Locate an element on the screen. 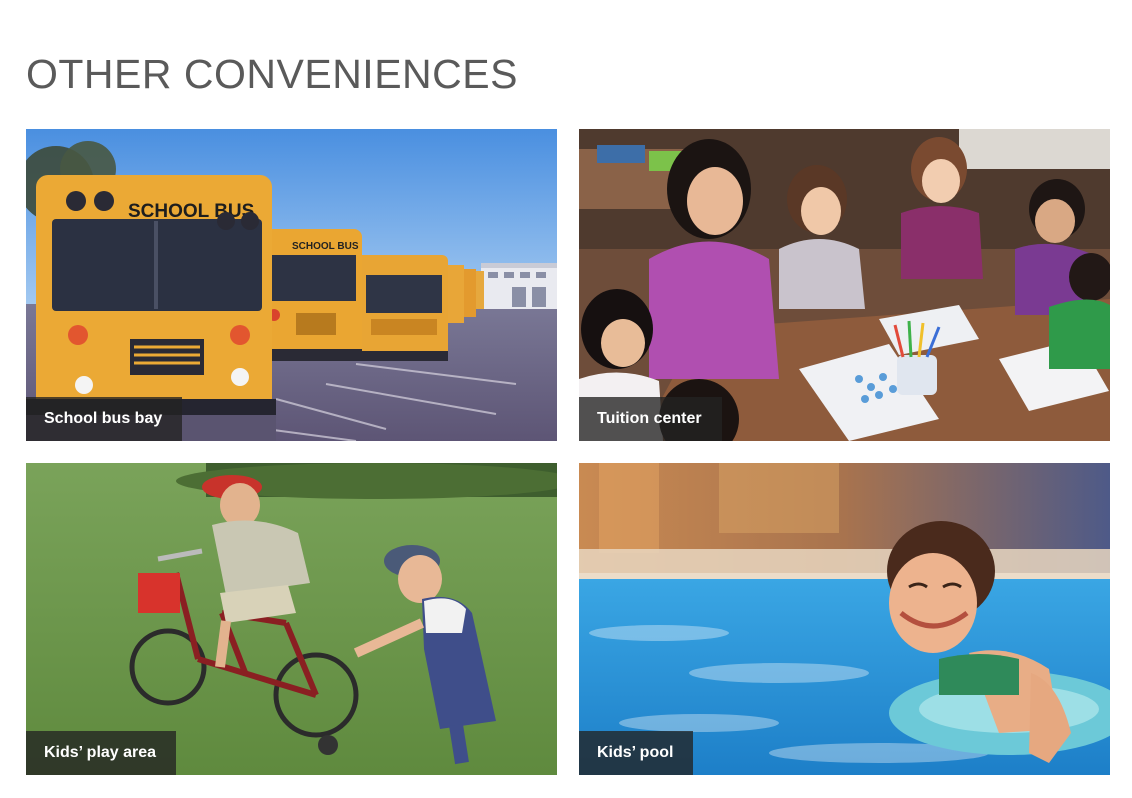  tile-caption: Kids’ pool is located at coordinates (636, 753).